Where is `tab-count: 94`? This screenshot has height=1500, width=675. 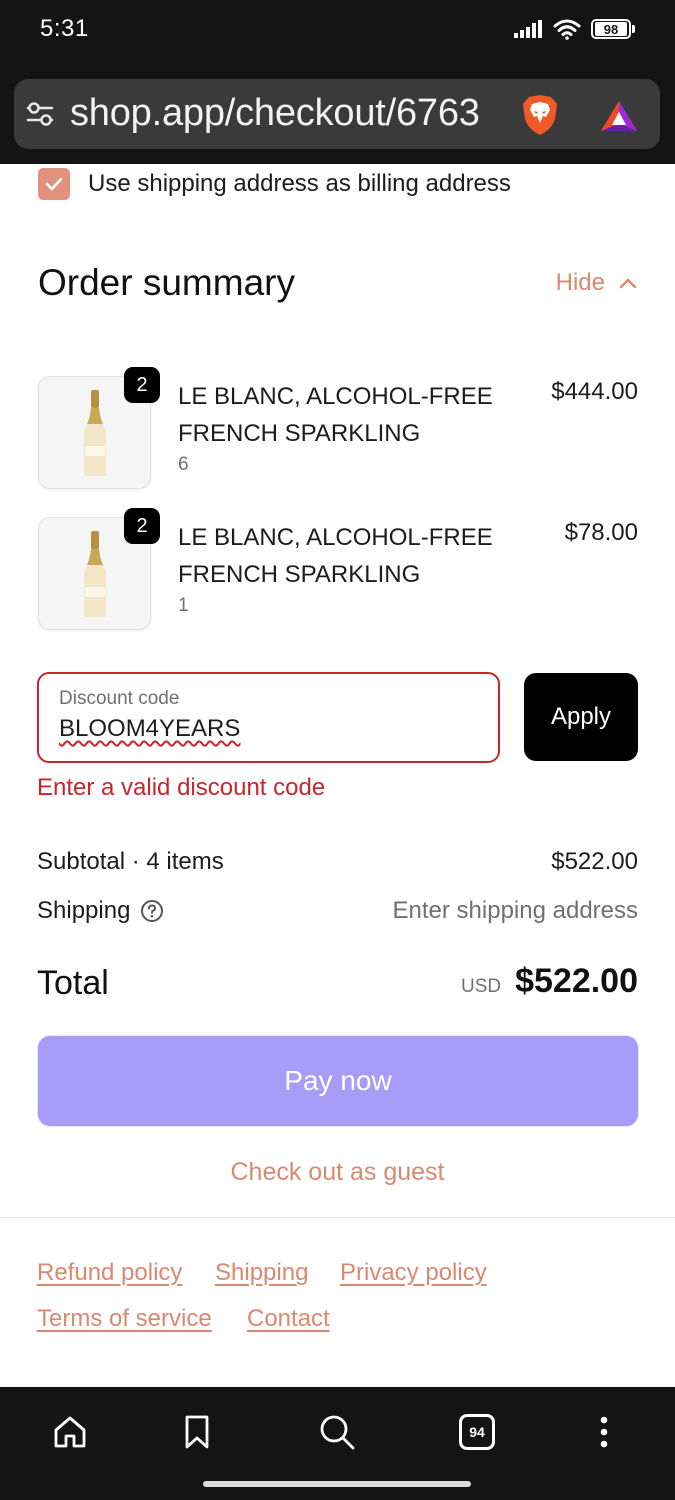
tab-count: 94 is located at coordinates (477, 1432).